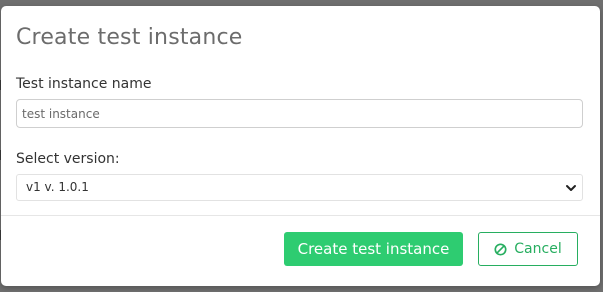 The width and height of the screenshot is (603, 292). I want to click on dialog-title: Create test instance, so click(129, 37).